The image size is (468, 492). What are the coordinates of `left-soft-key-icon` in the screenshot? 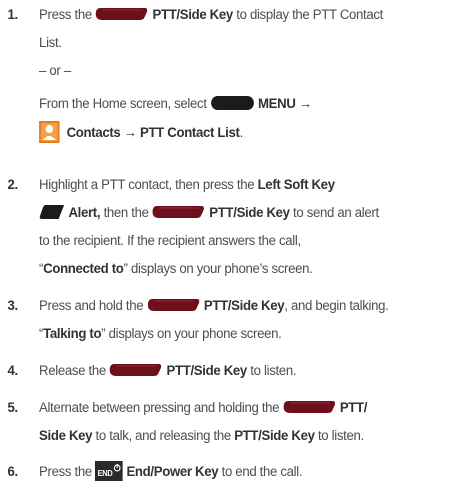 It's located at (52, 212).